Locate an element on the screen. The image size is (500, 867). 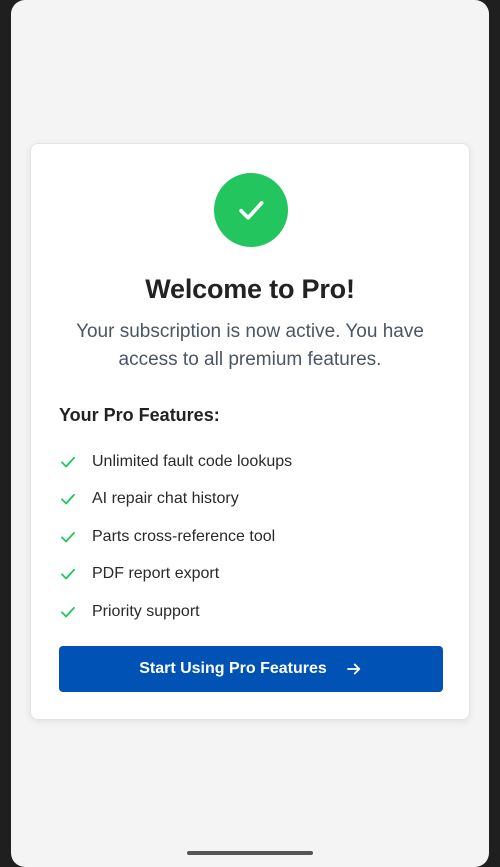
page-title: Welcome to Pro! is located at coordinates (250, 289).